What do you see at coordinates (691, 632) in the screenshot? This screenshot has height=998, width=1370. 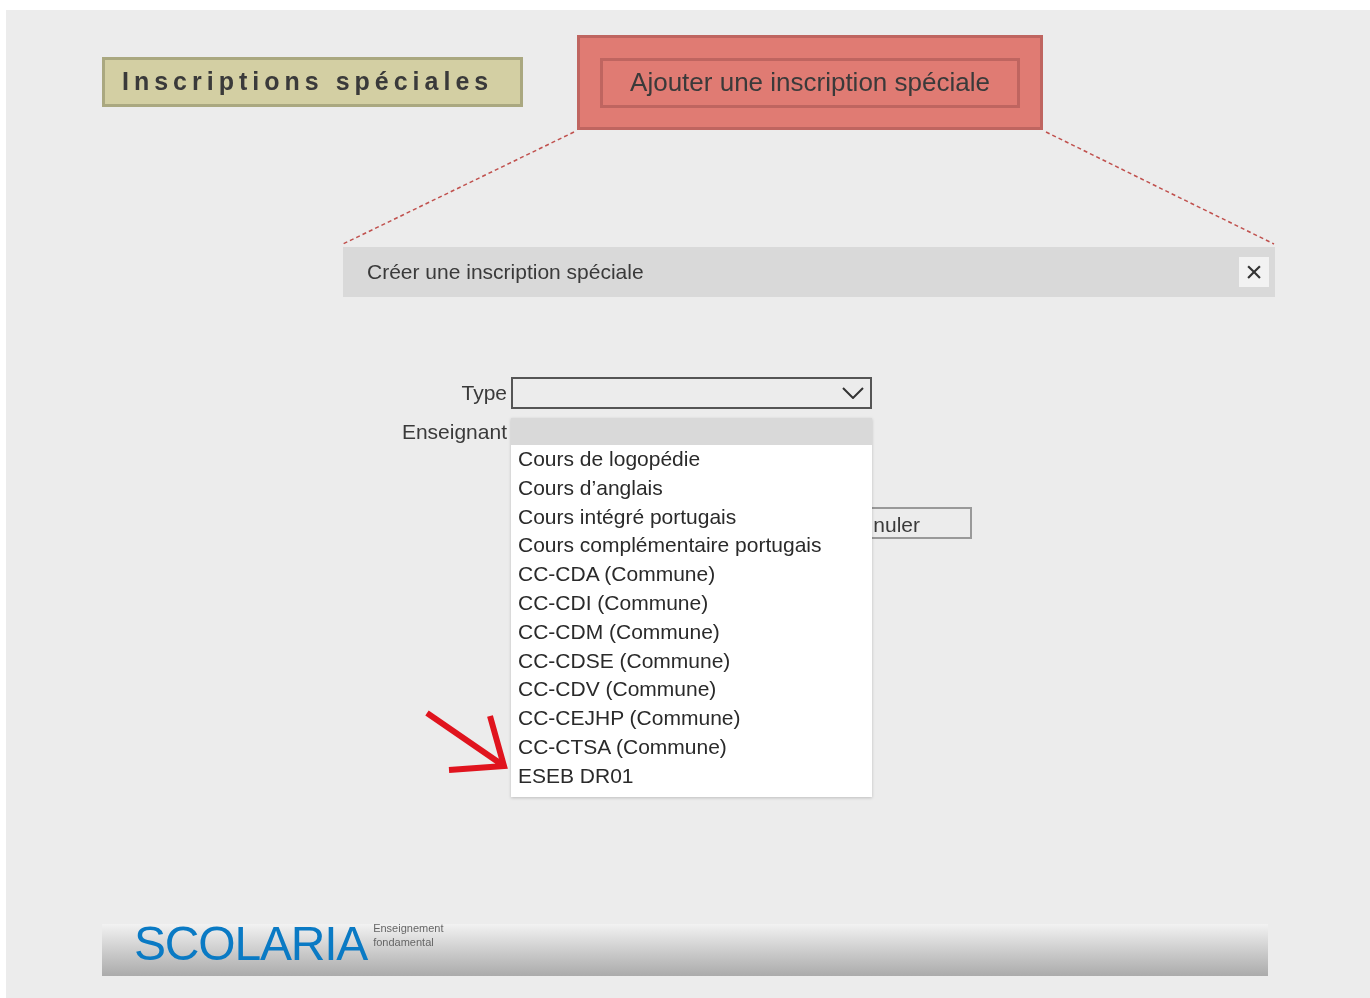 I see `dropdown-option: CC-CDM (Commune)` at bounding box center [691, 632].